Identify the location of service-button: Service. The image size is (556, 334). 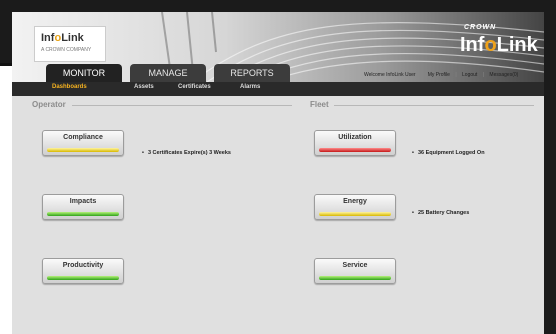
(355, 271).